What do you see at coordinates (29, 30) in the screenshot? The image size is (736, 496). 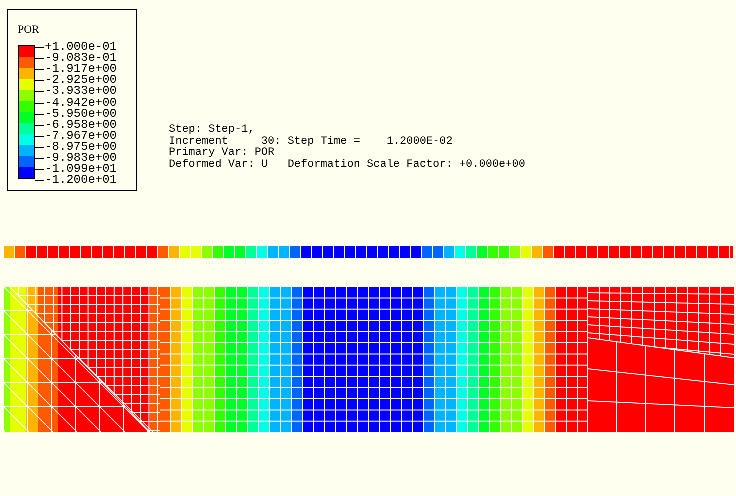 I see `legend-title: POR` at bounding box center [29, 30].